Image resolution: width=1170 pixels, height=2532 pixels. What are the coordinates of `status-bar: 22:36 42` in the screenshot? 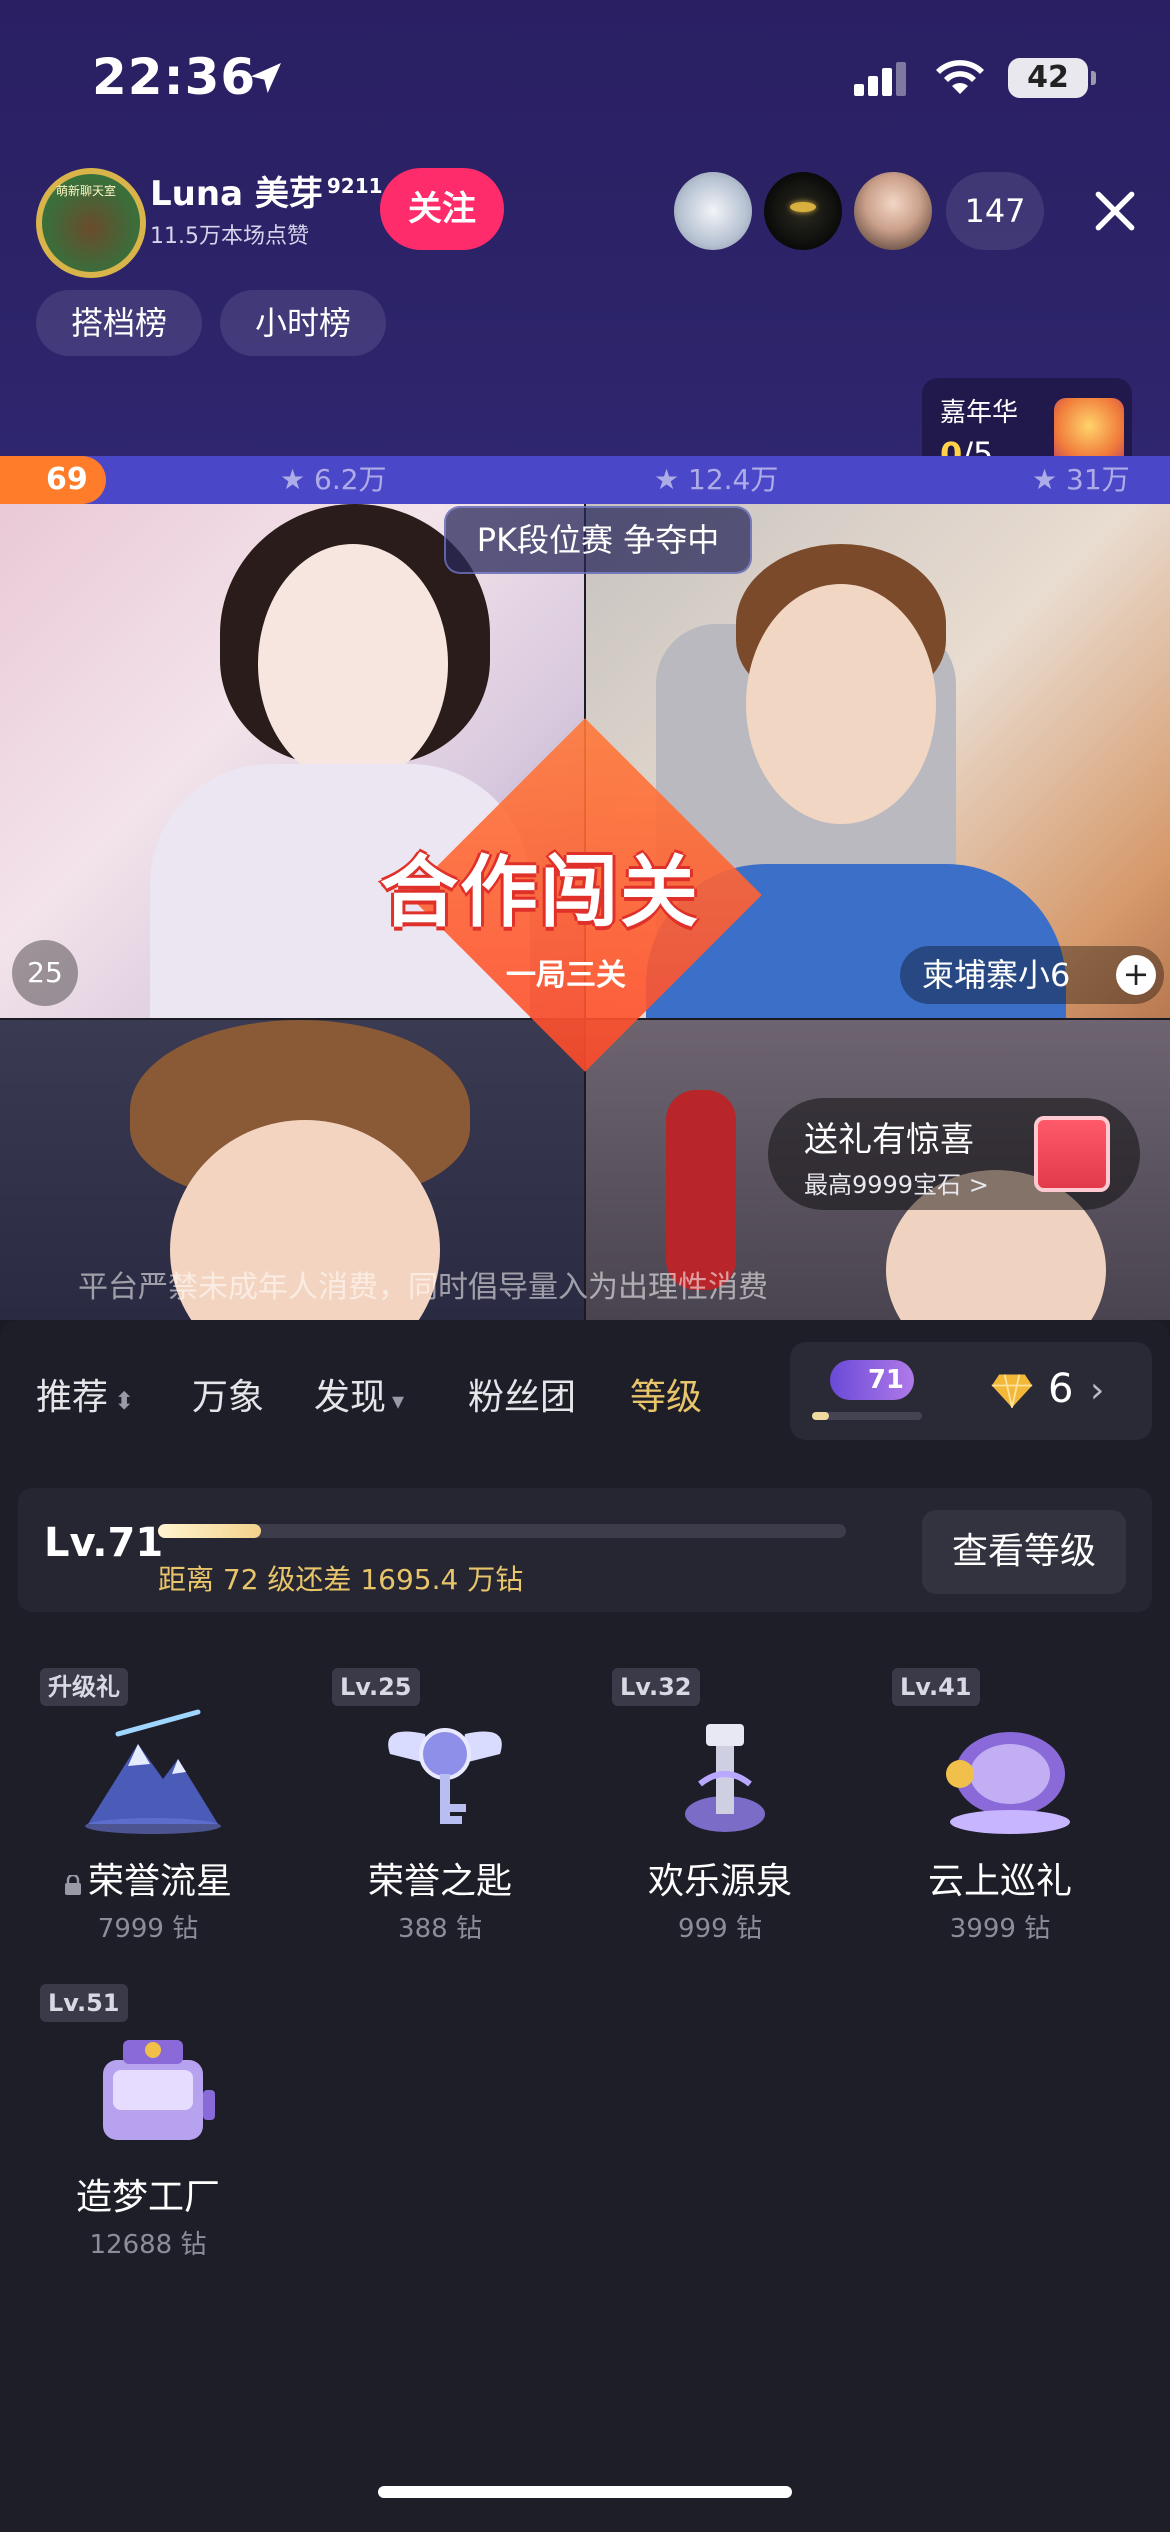 It's located at (585, 75).